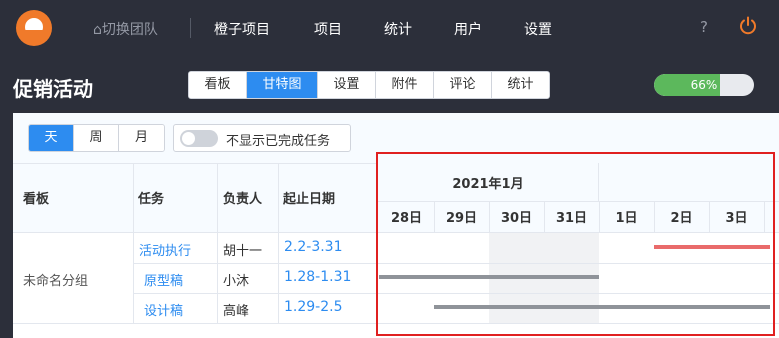  What do you see at coordinates (36, 199) in the screenshot?
I see `column-header-board: 看板` at bounding box center [36, 199].